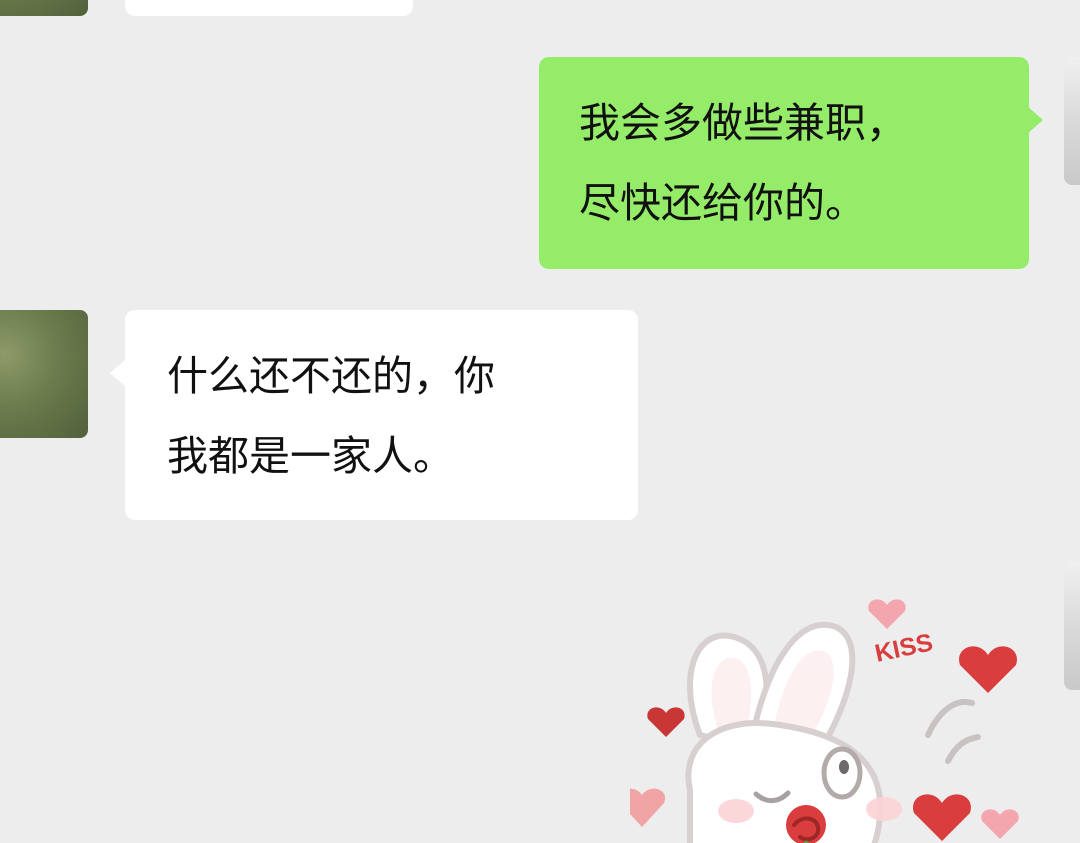 The image size is (1080, 843). I want to click on incoming-message-line-1: 什么还不还的，你, so click(331, 376).